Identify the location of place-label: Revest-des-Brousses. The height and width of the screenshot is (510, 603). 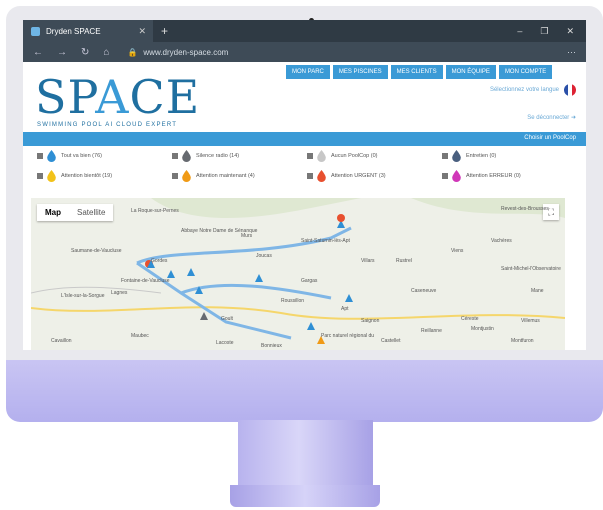
(525, 209).